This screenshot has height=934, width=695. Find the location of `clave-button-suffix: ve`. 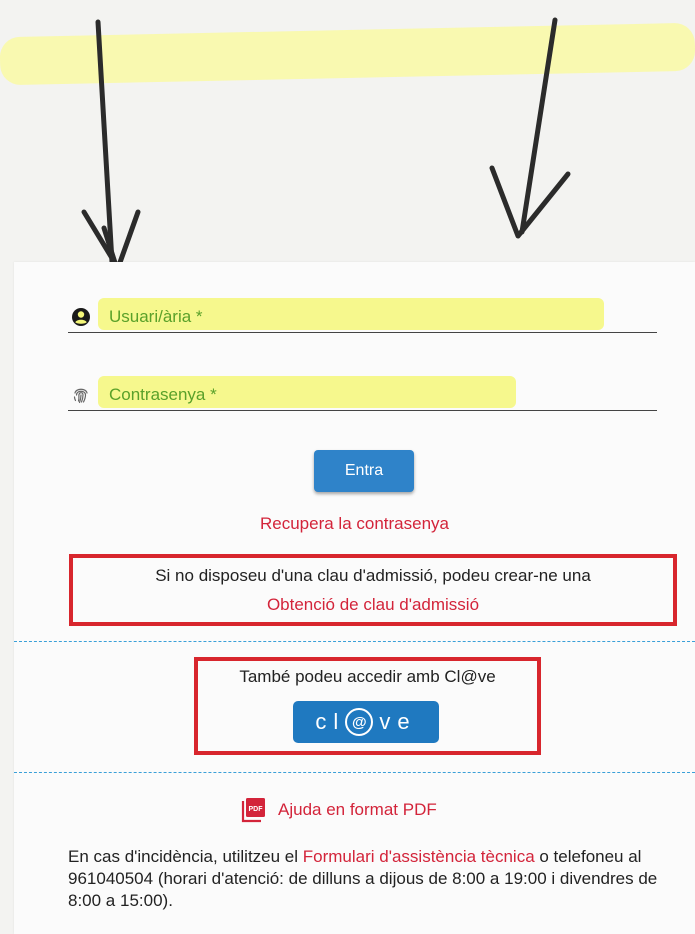

clave-button-suffix: ve is located at coordinates (398, 721).